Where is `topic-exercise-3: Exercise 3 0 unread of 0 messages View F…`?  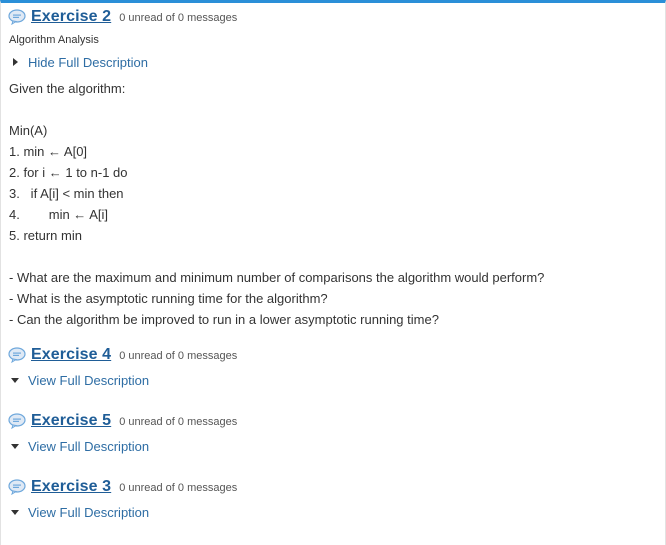
topic-exercise-3: Exercise 3 0 unread of 0 messages View F… is located at coordinates (333, 499).